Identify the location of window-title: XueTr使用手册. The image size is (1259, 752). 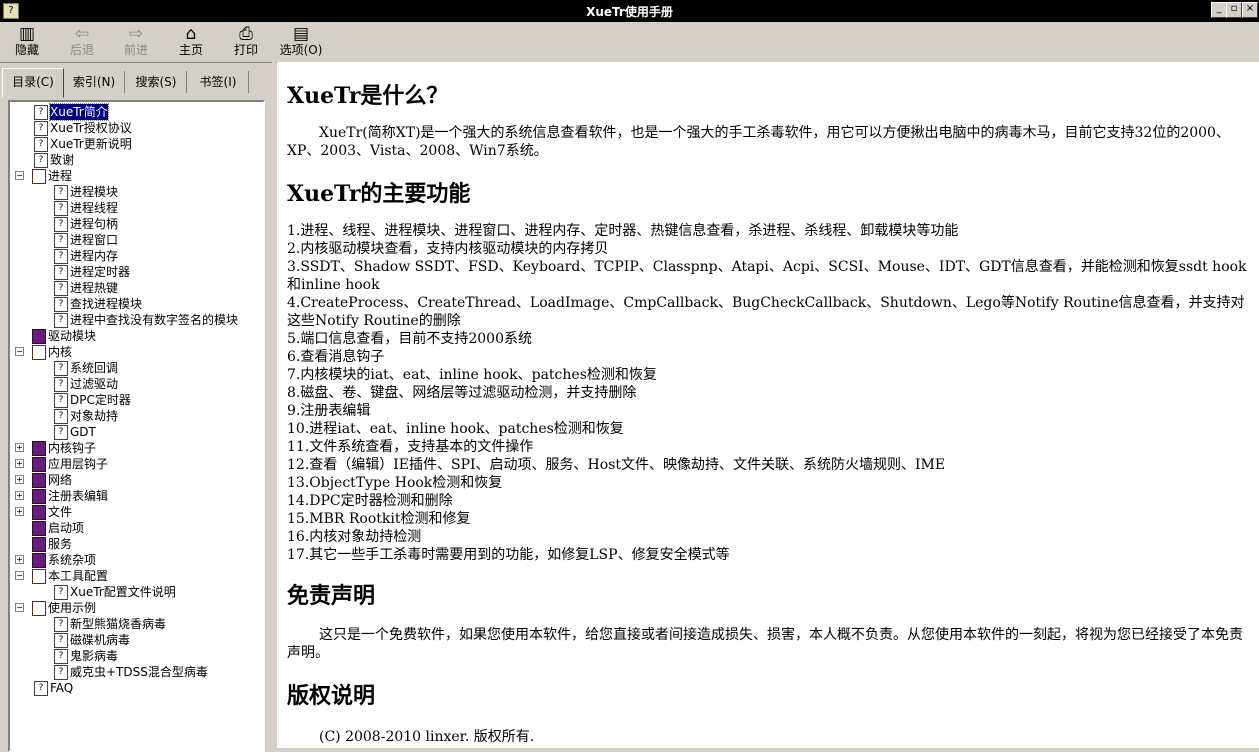
(629, 12).